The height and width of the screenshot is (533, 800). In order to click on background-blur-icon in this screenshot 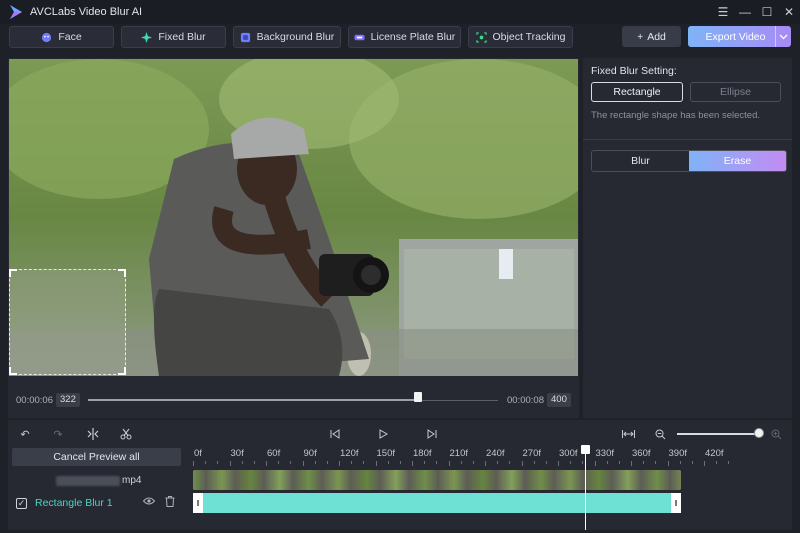, I will do `click(245, 37)`.